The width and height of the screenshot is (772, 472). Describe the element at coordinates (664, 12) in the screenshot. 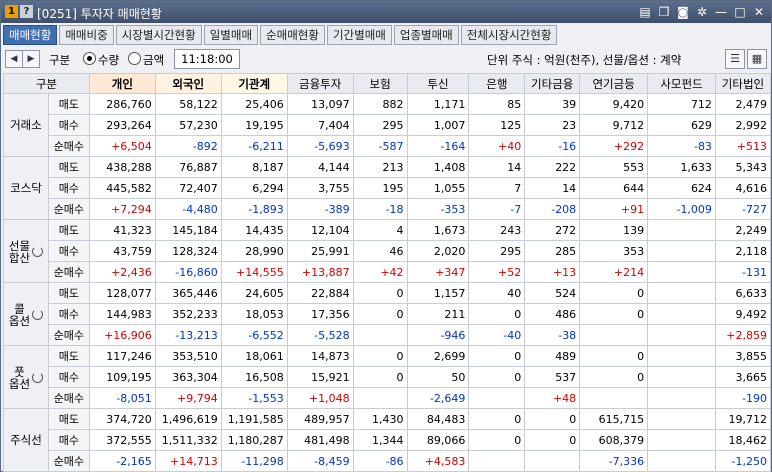

I see `copy-icon: ❐` at that location.